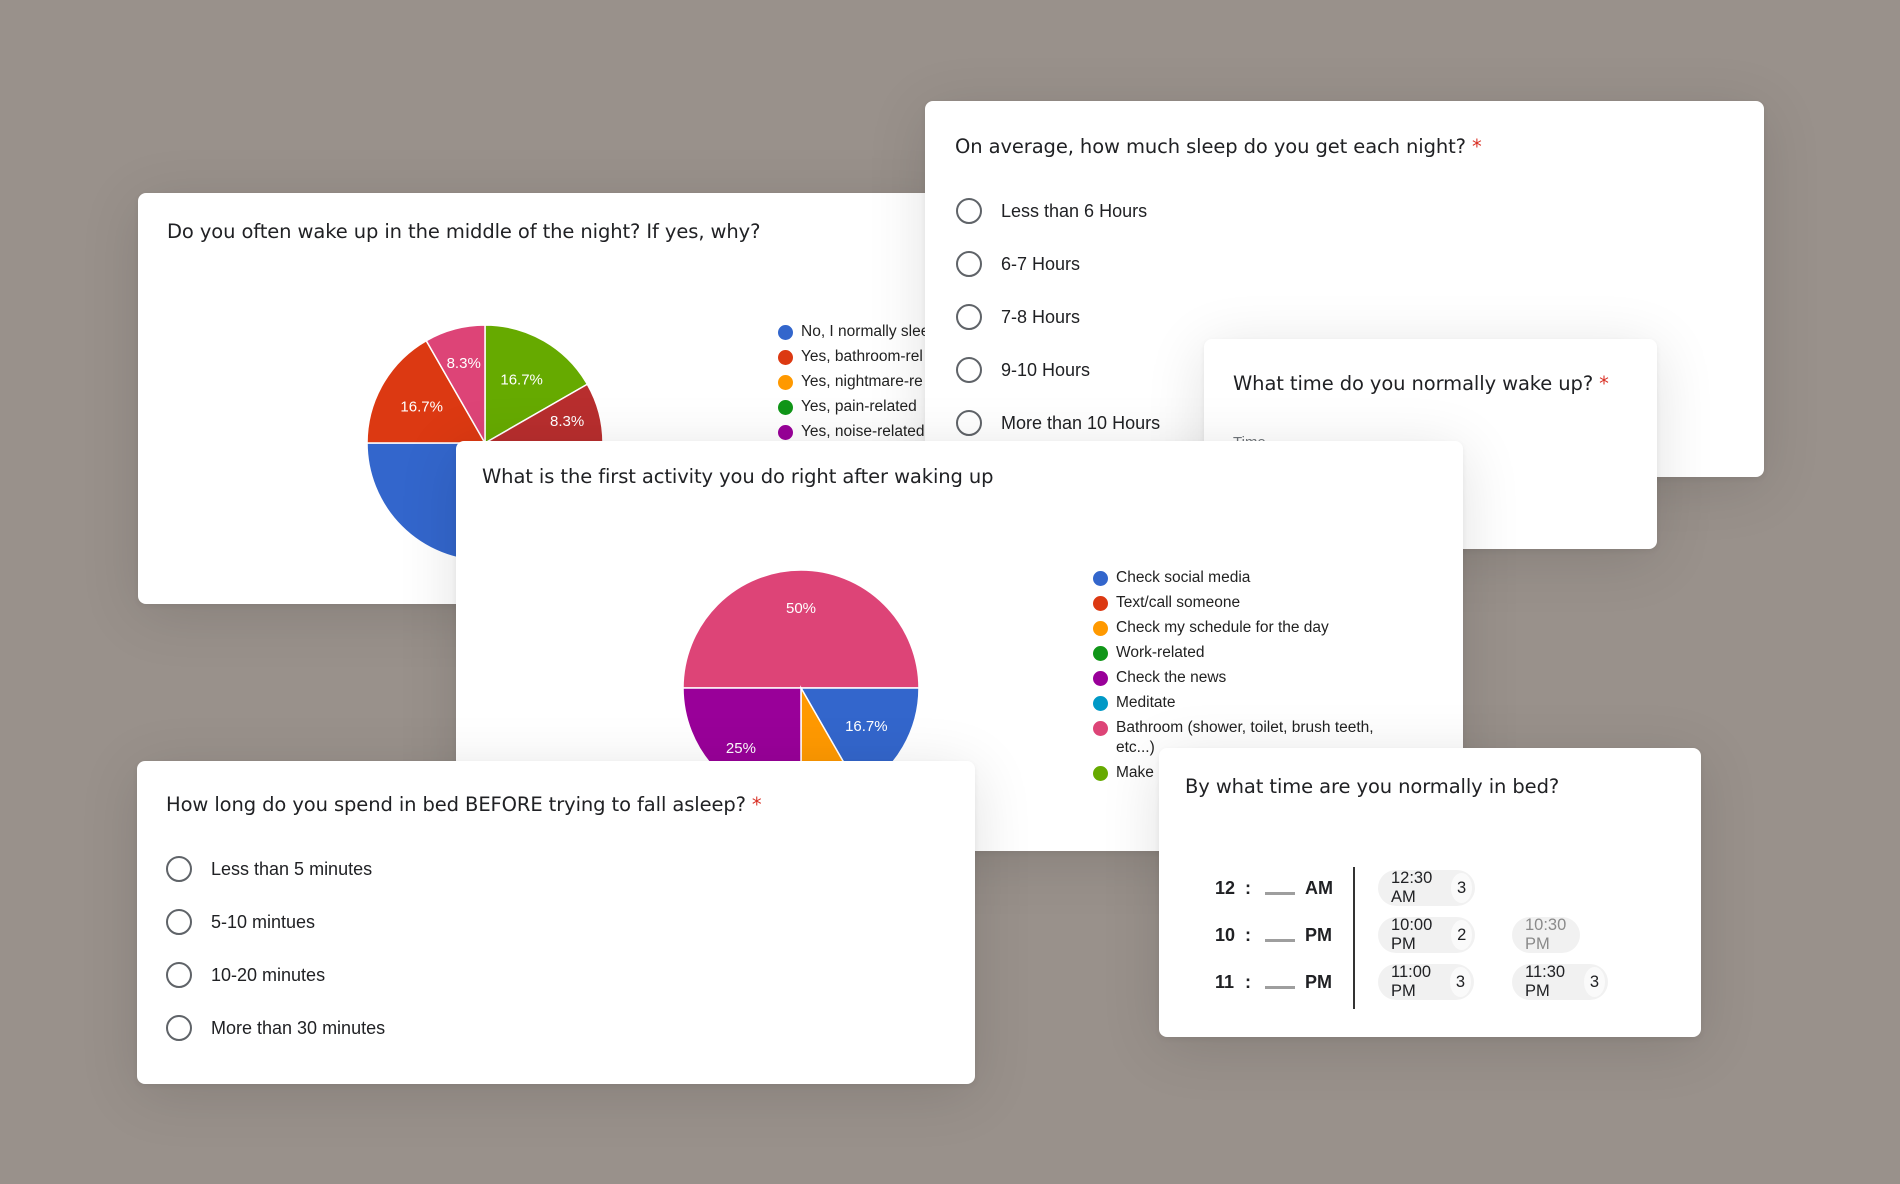 The image size is (1900, 1184). I want to click on radio-option: 7-8 Hours, so click(1018, 317).